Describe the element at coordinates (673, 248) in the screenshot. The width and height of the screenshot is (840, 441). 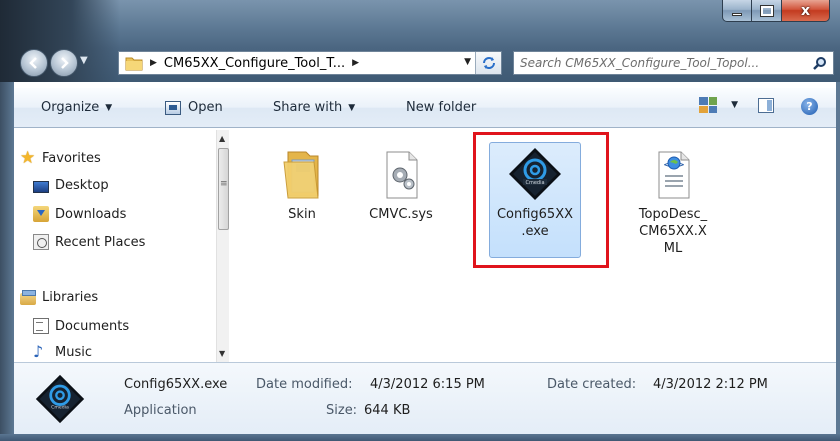
I see `file-name-line3: ML` at that location.